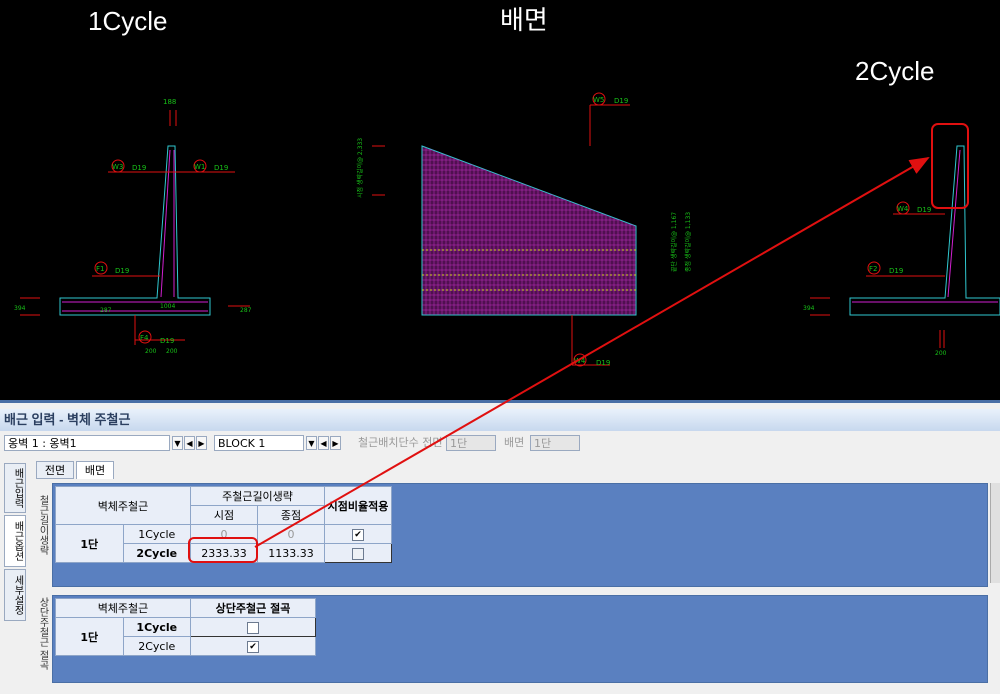 The image size is (1000, 694). I want to click on table1-row-label: 1단, so click(89, 543).